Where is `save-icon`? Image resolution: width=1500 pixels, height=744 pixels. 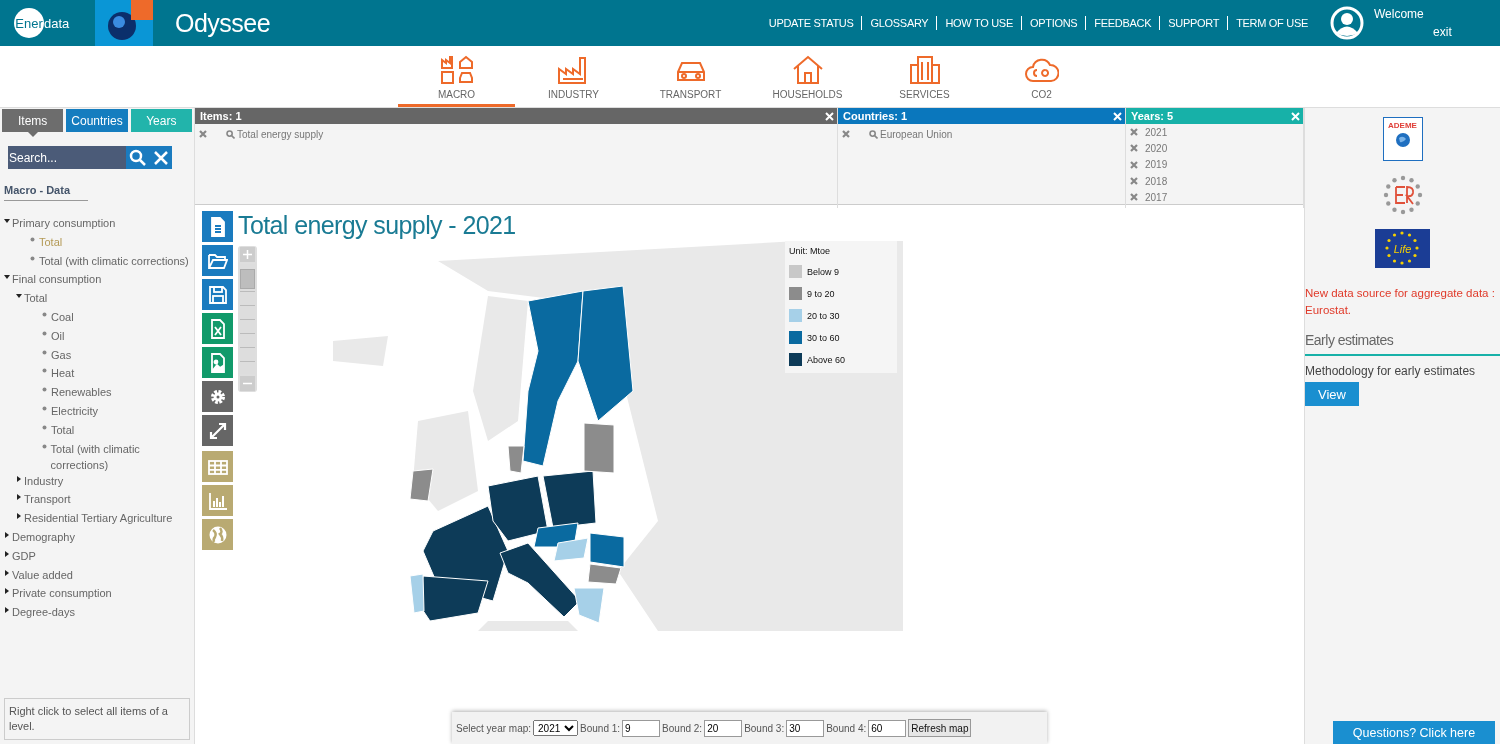
save-icon is located at coordinates (217, 294).